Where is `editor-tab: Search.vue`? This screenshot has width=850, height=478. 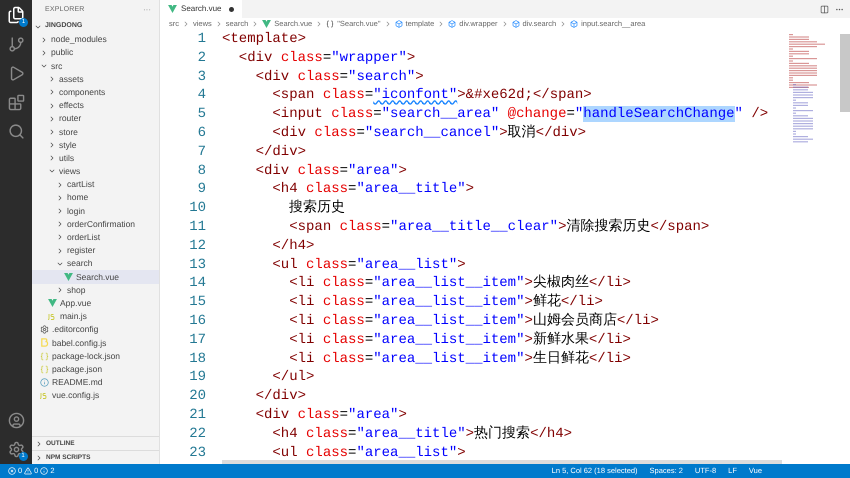 editor-tab: Search.vue is located at coordinates (201, 9).